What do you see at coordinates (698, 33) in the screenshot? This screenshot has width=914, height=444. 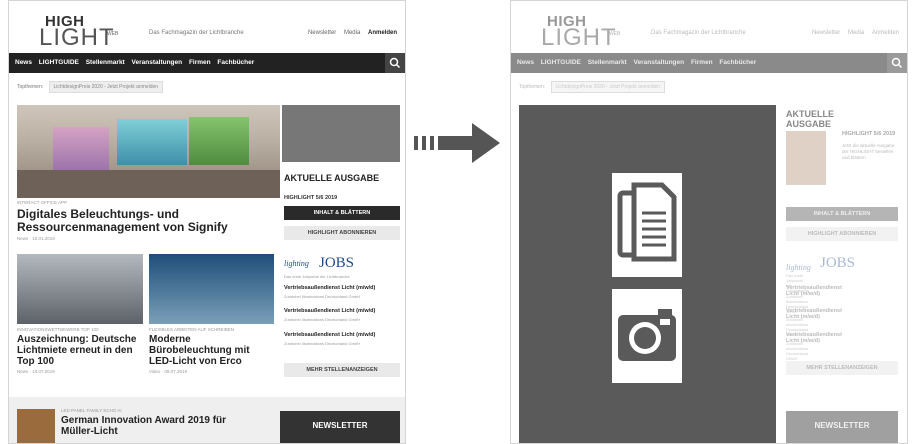 I see `site-tagline-faded: Das Fachmagazin der Lichtbranche` at bounding box center [698, 33].